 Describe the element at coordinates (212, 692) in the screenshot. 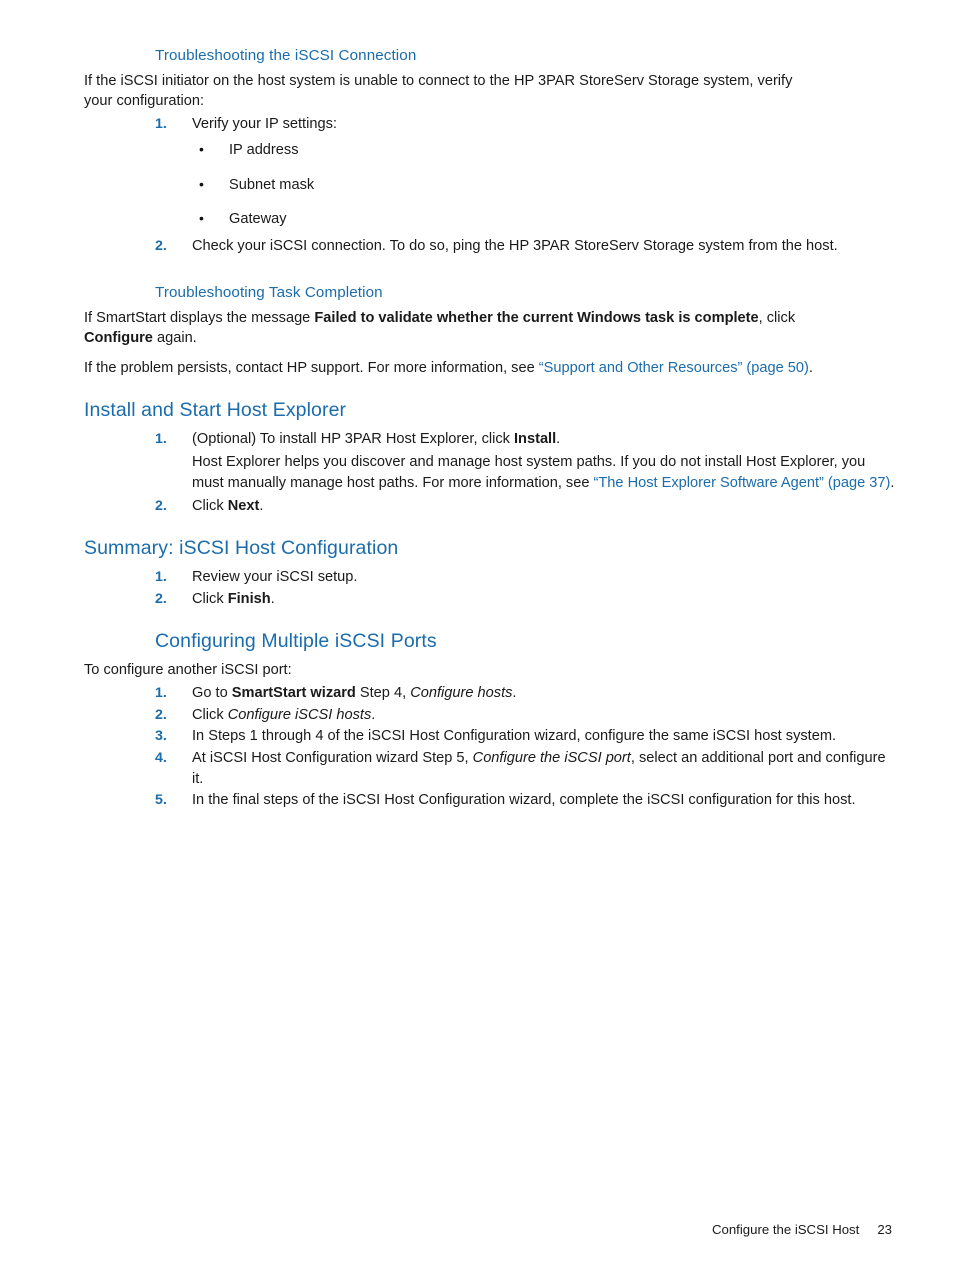

I see `text-run: Go to` at that location.